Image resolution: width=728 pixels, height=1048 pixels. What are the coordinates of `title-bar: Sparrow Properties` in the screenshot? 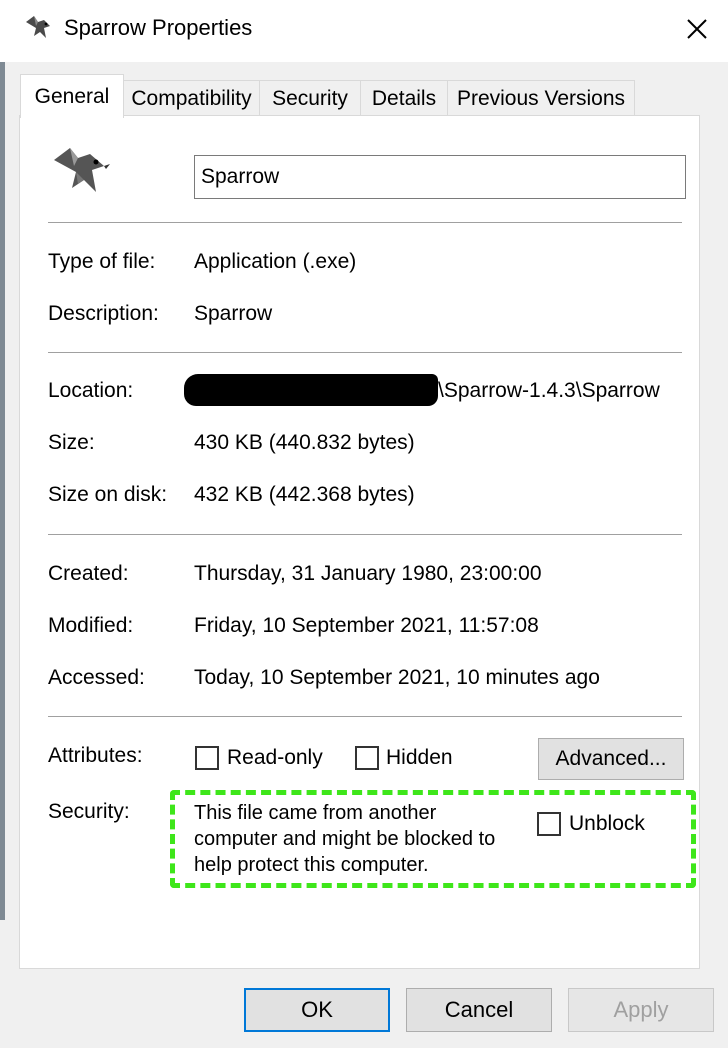 It's located at (364, 31).